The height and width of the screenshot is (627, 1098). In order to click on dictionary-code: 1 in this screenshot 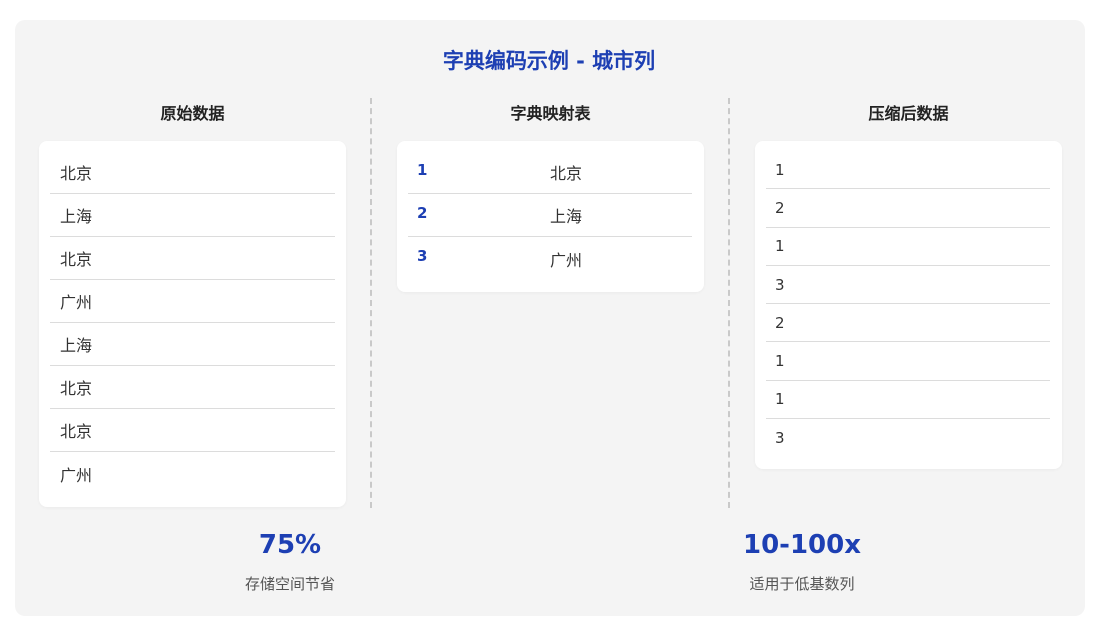, I will do `click(422, 170)`.